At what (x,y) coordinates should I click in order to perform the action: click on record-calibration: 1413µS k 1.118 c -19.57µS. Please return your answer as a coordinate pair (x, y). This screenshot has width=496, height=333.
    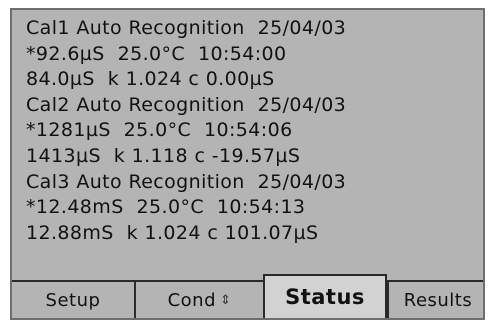
    Looking at the image, I should click on (163, 155).